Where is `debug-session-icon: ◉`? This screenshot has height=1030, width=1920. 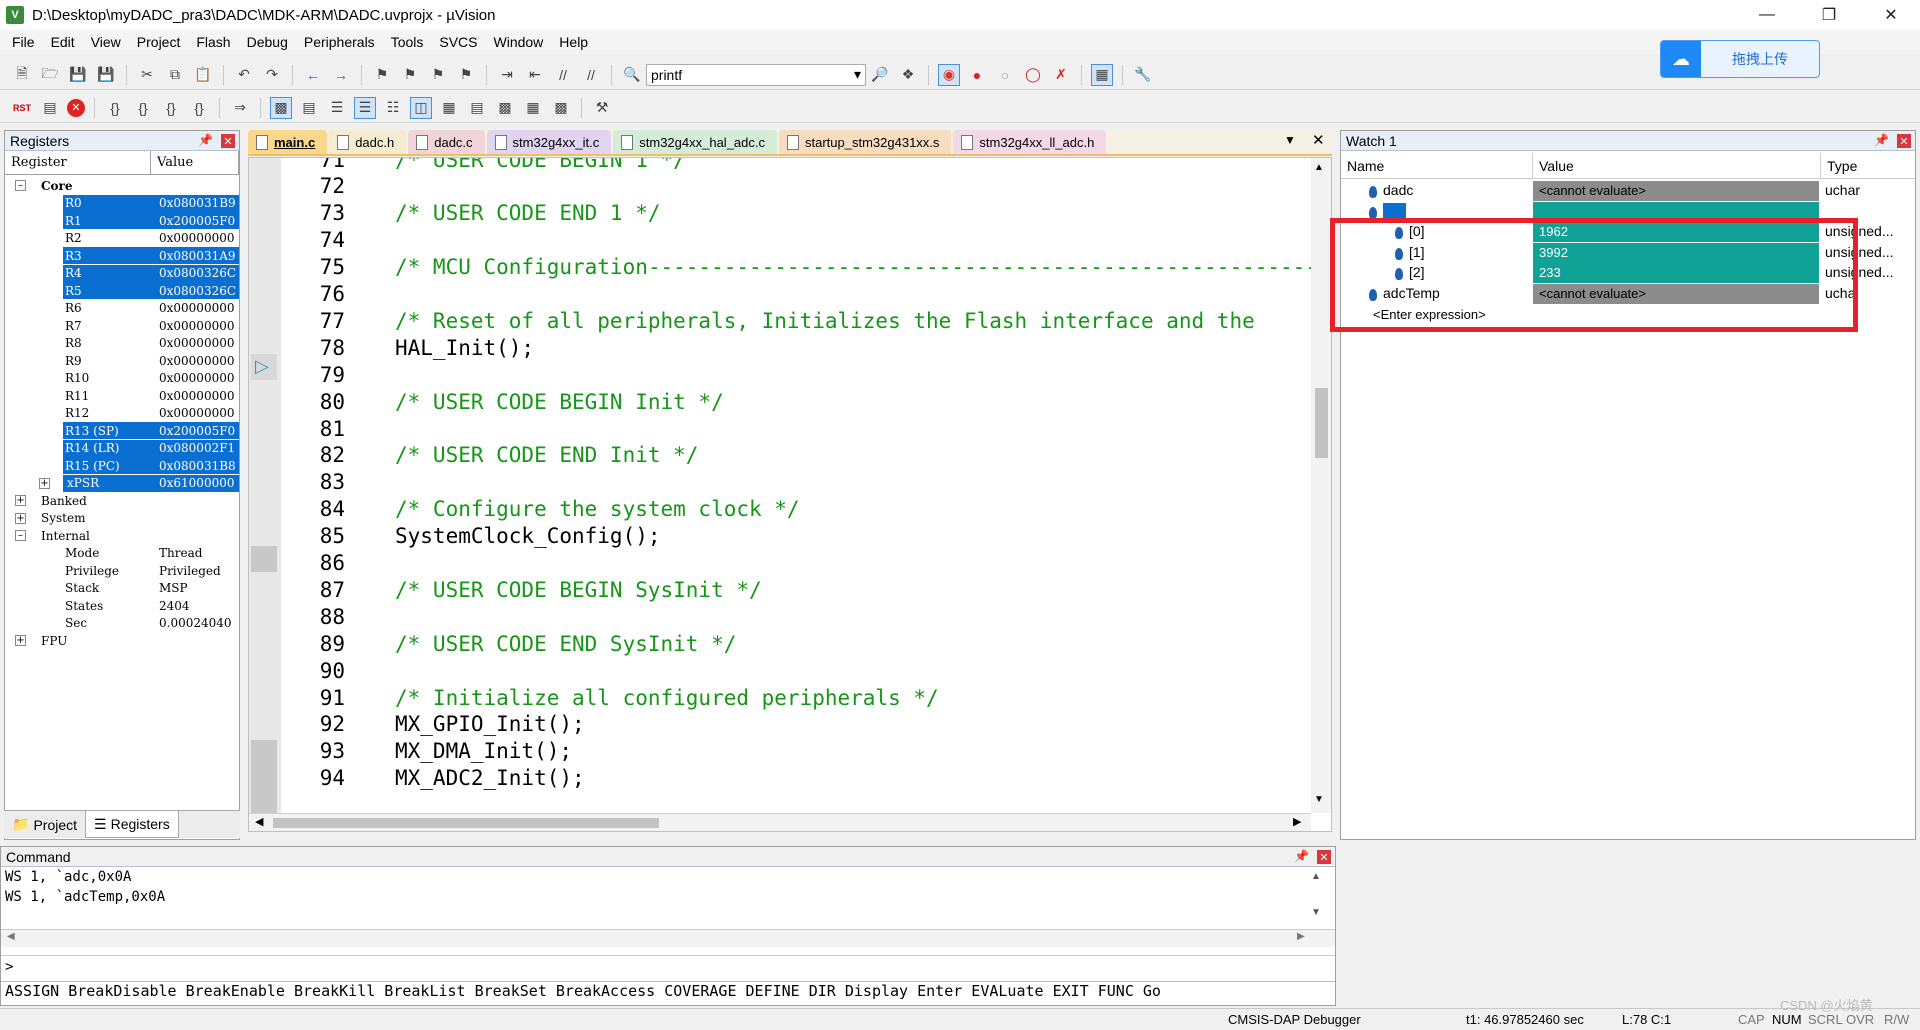
debug-session-icon: ◉ is located at coordinates (949, 74).